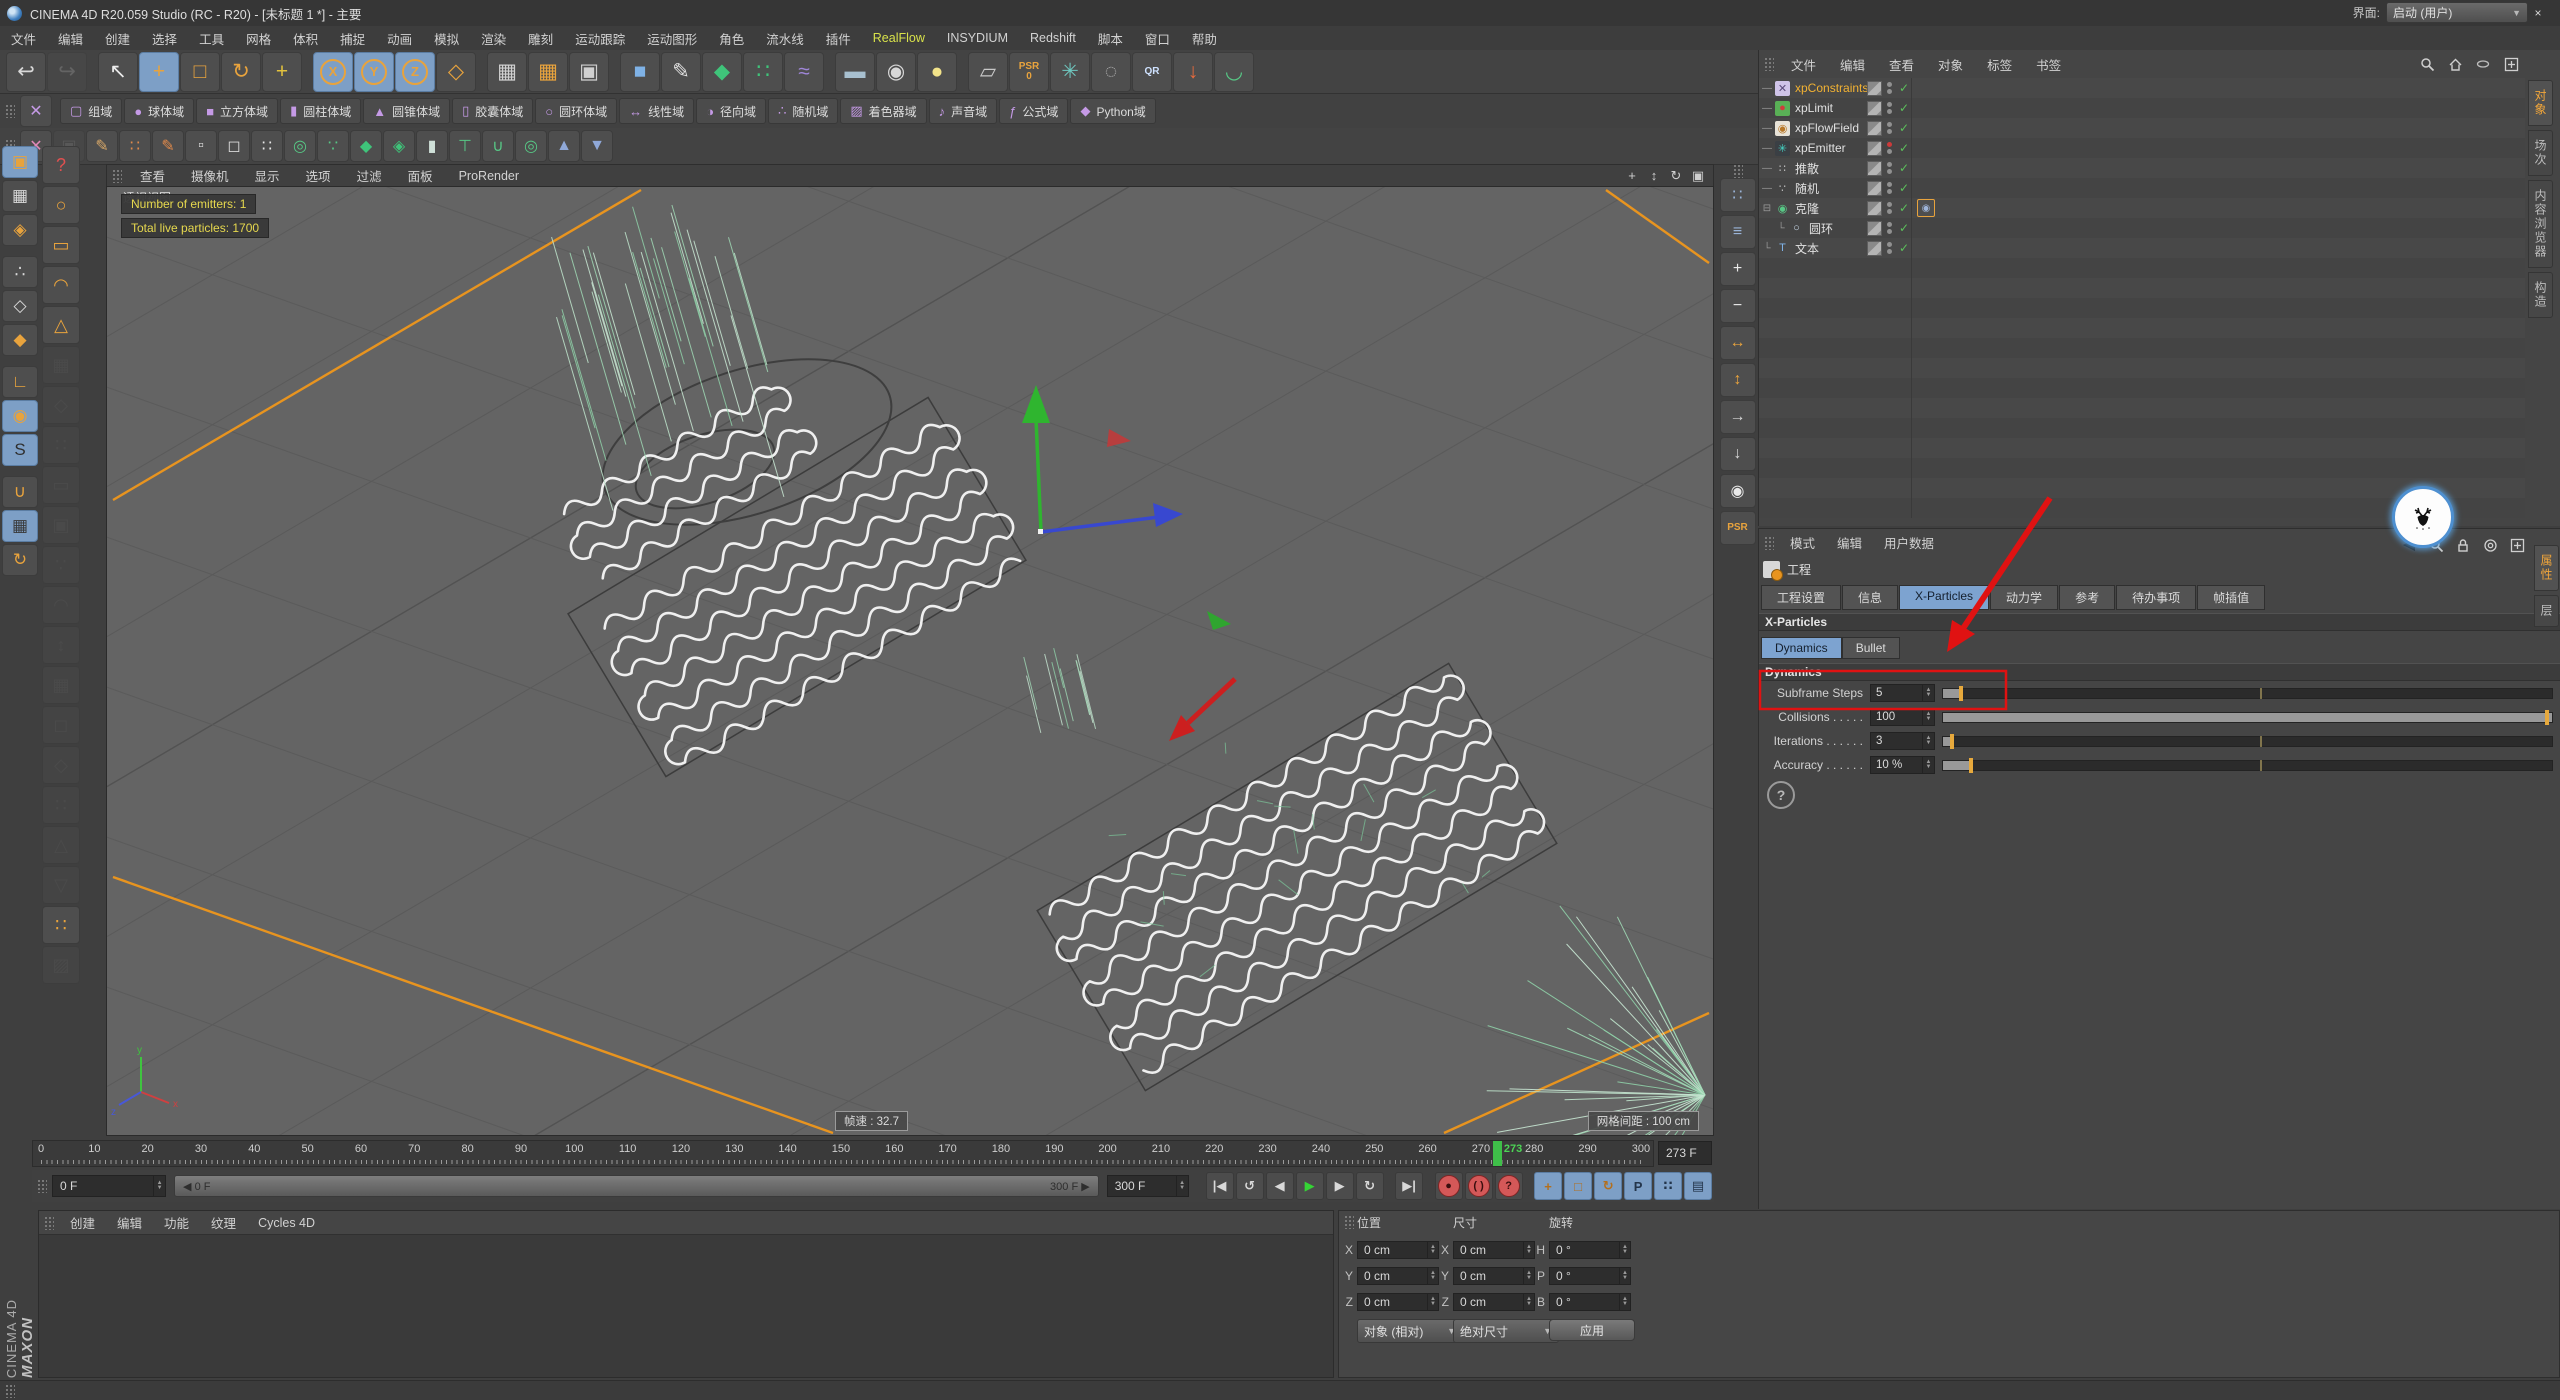 This screenshot has width=2560, height=1400. What do you see at coordinates (1339, 1186) in the screenshot?
I see `next-frame-button: ▶` at bounding box center [1339, 1186].